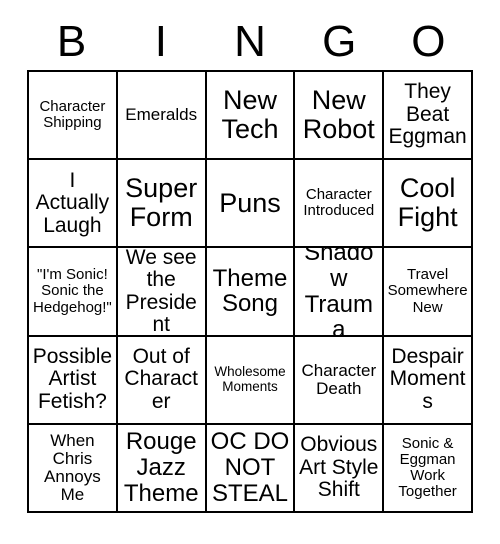  I want to click on bingo-cell-label: Shadow Trauma, so click(339, 292).